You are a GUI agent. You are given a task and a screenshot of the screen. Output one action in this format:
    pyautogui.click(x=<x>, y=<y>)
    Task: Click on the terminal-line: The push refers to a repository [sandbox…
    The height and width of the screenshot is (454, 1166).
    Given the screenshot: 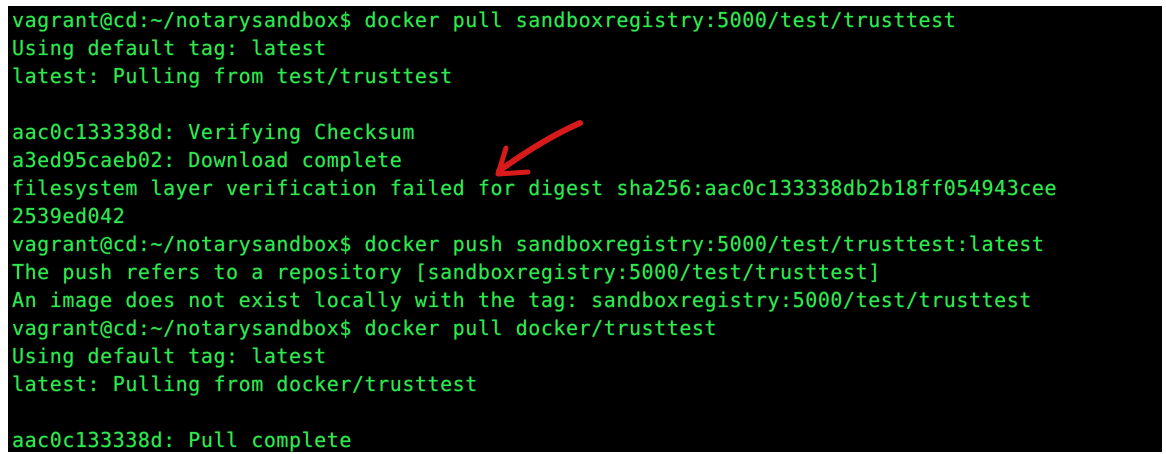 What is the action you would take?
    pyautogui.click(x=446, y=272)
    